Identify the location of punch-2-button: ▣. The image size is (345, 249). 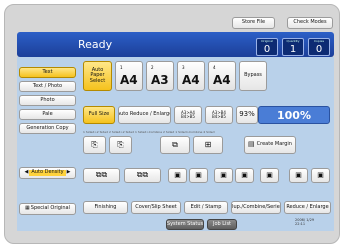
(320, 175).